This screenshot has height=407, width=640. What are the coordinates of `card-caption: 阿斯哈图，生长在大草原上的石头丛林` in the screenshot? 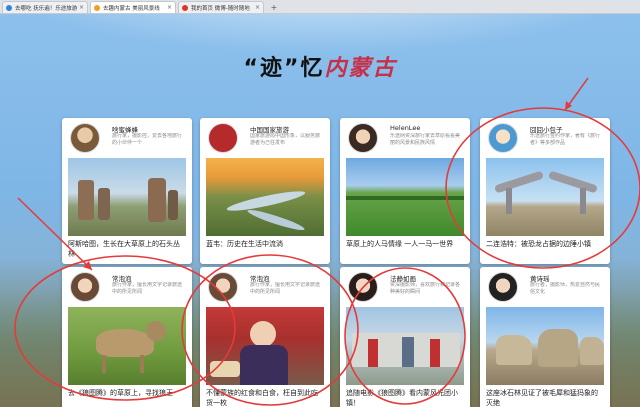 It's located at (127, 250).